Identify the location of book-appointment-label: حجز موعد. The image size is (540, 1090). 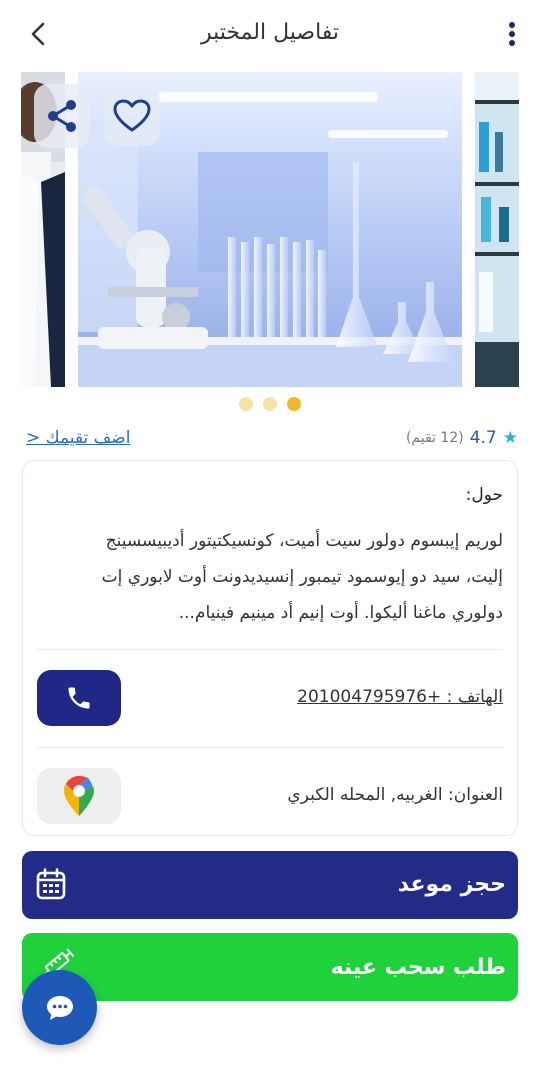
(451, 884).